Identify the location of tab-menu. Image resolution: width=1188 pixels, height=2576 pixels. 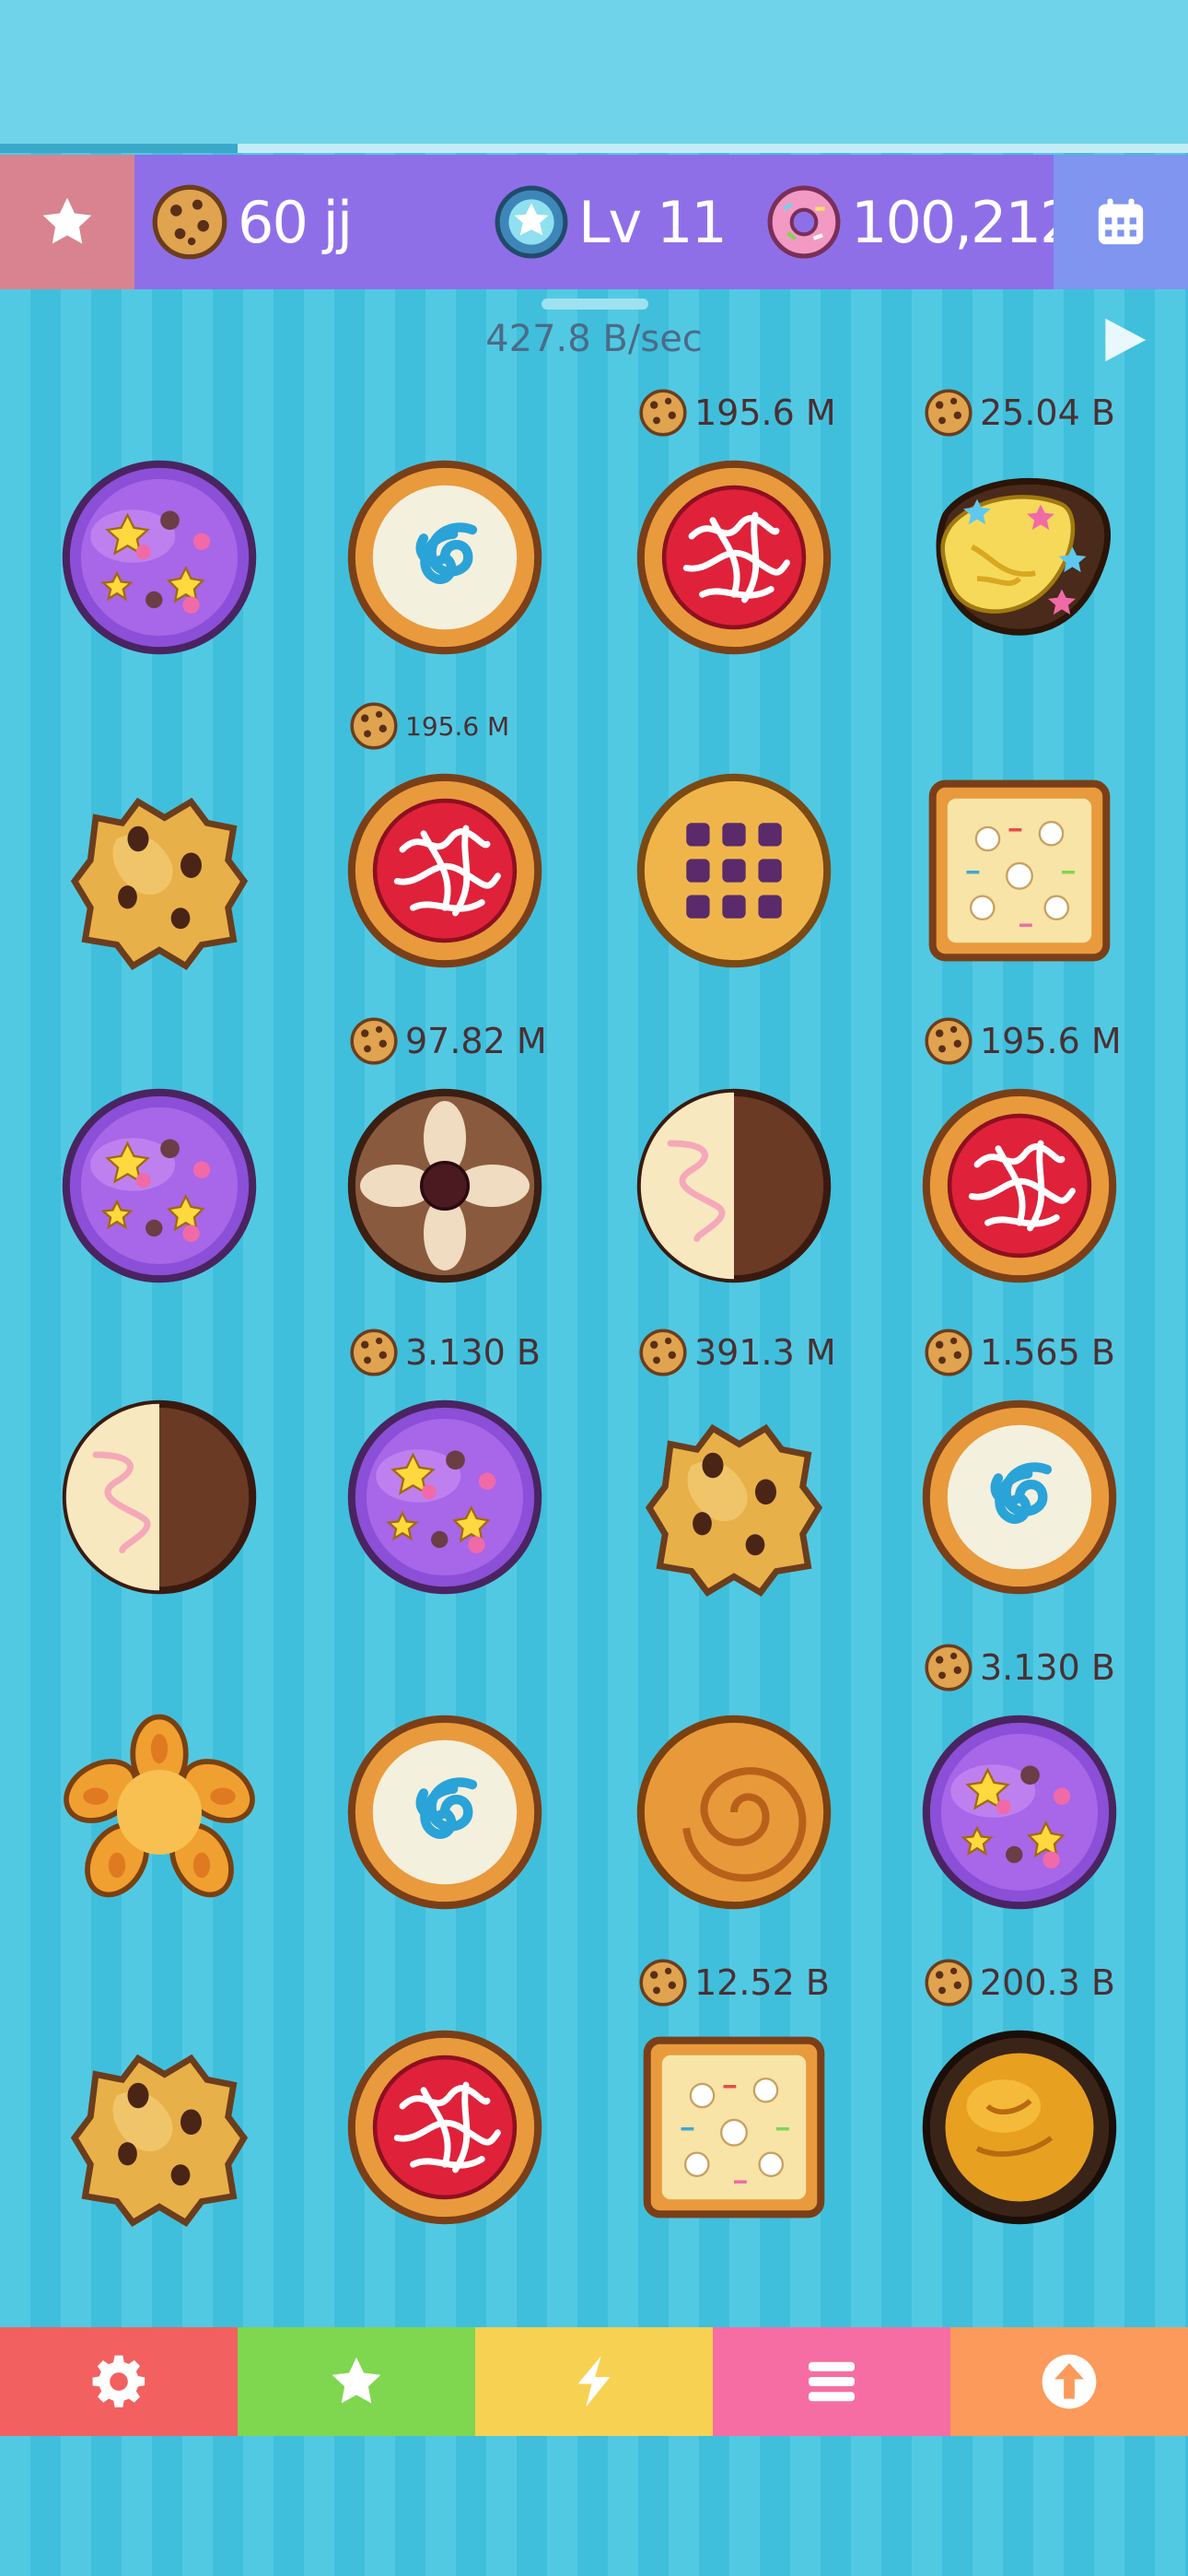
(831, 2381).